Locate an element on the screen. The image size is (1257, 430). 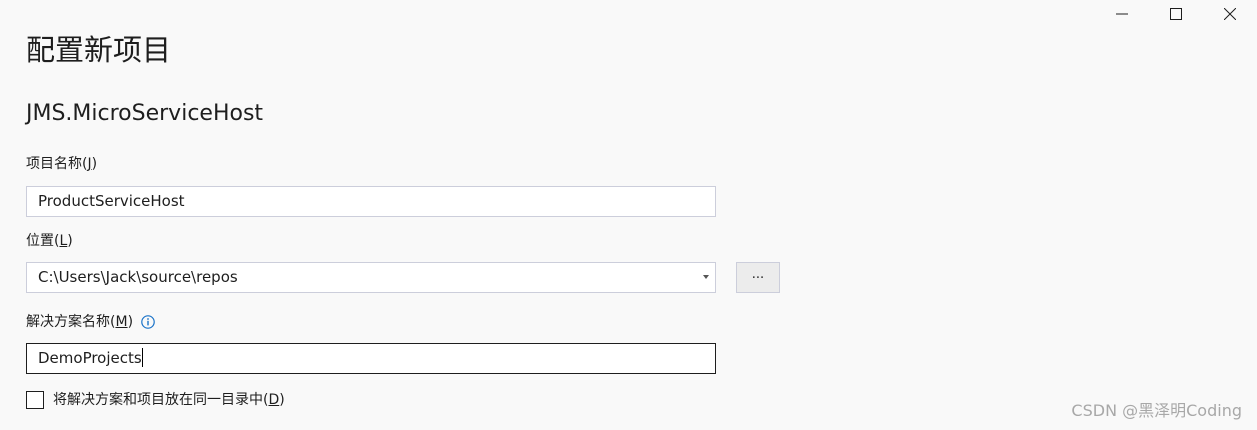
maximize-button is located at coordinates (1176, 14).